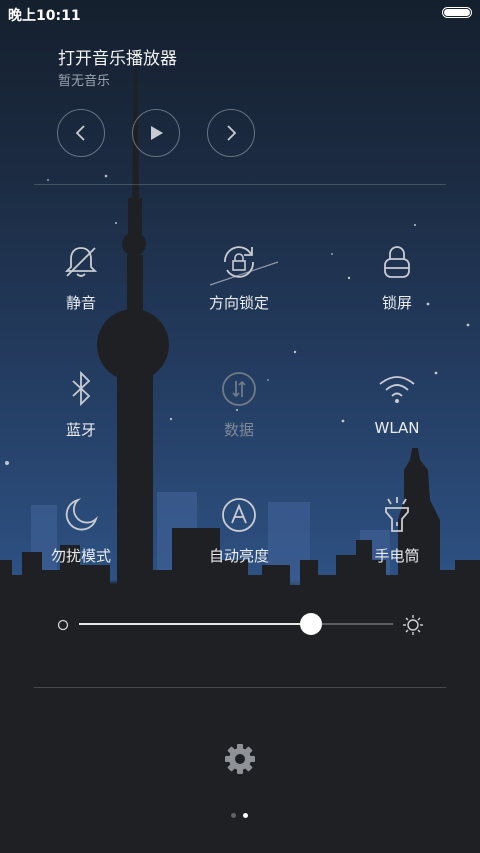 The width and height of the screenshot is (480, 853). Describe the element at coordinates (396, 303) in the screenshot. I see `toggle-label: 锁屏` at that location.